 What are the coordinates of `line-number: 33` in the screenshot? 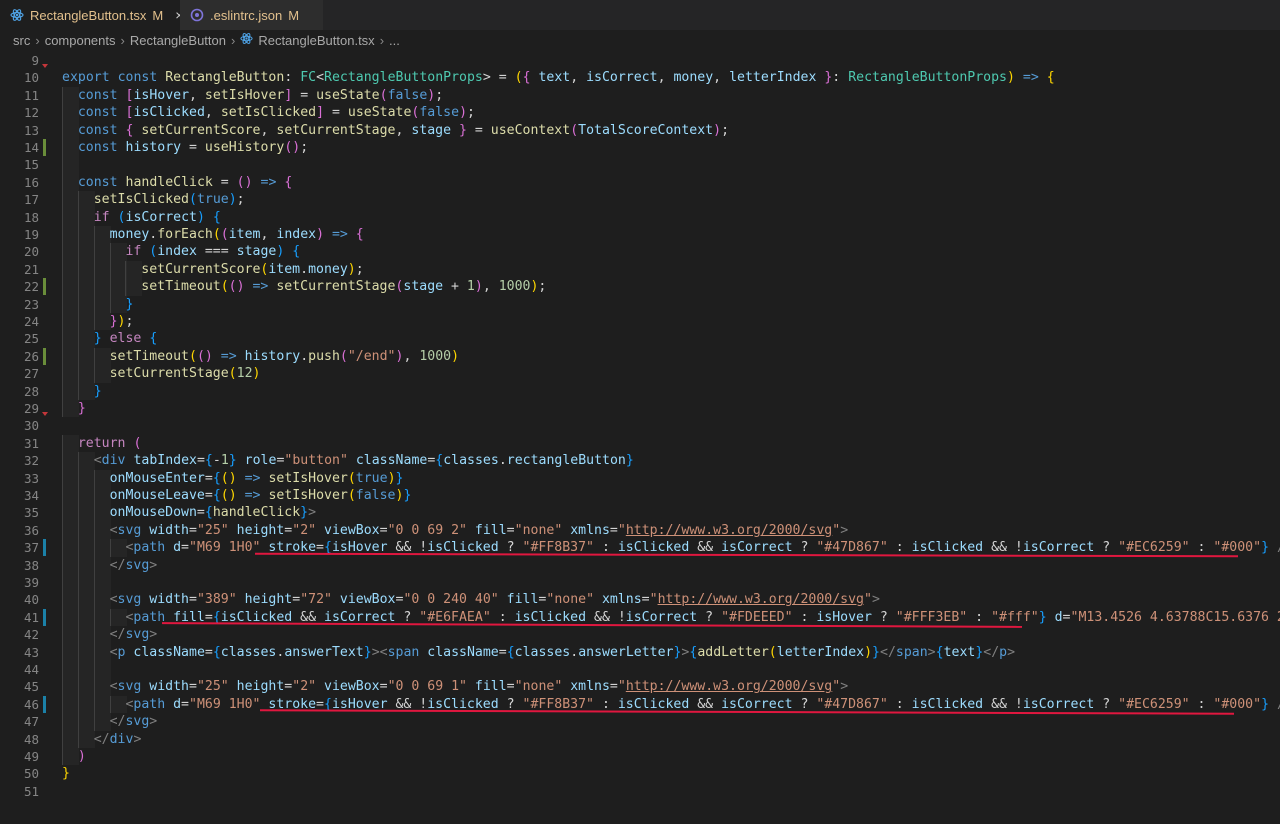 It's located at (31, 478).